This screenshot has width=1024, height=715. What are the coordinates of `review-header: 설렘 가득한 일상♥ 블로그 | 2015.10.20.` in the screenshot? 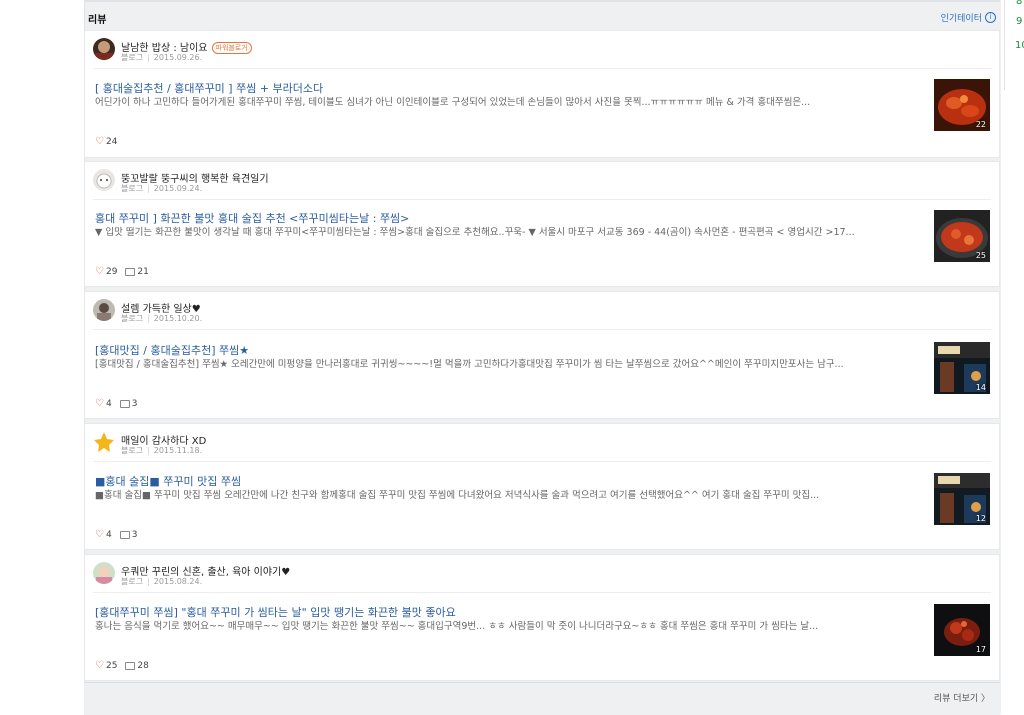 It's located at (393, 312).